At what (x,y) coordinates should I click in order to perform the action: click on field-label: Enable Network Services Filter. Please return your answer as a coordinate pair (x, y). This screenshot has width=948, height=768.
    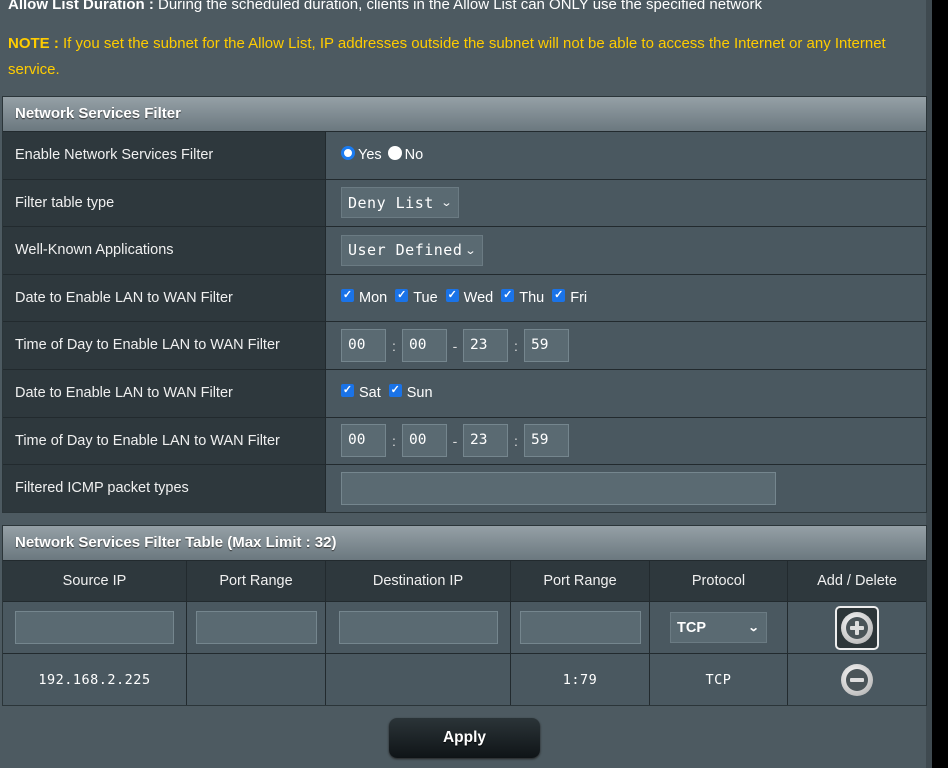
    Looking at the image, I should click on (164, 155).